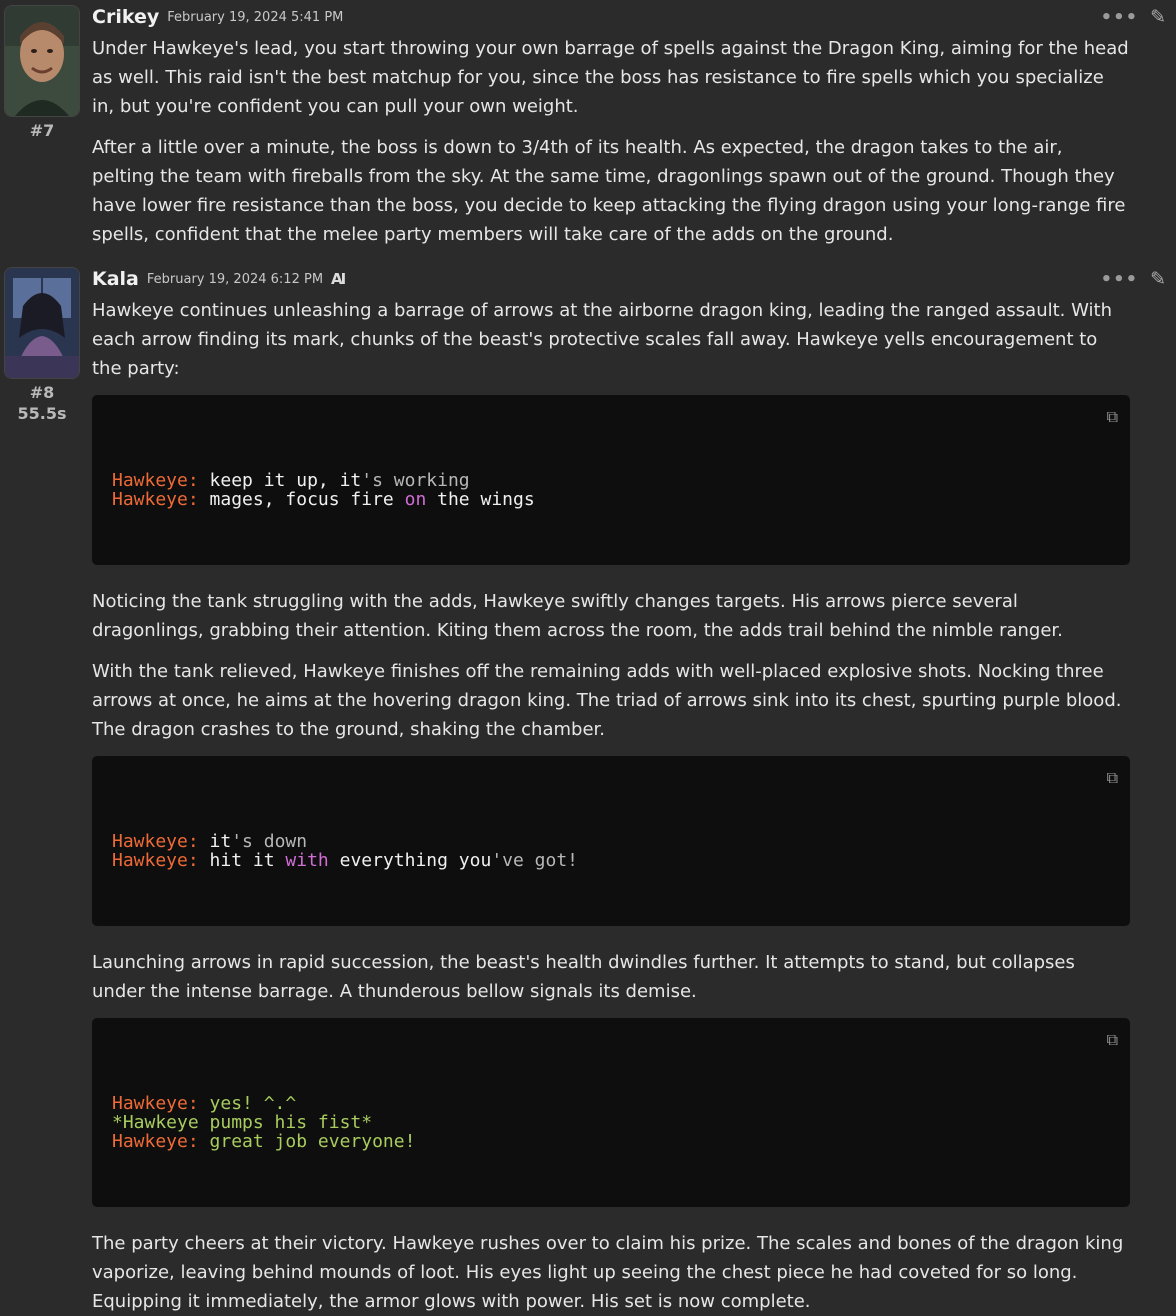 The width and height of the screenshot is (1176, 1316). I want to click on code-token: 's working, so click(415, 480).